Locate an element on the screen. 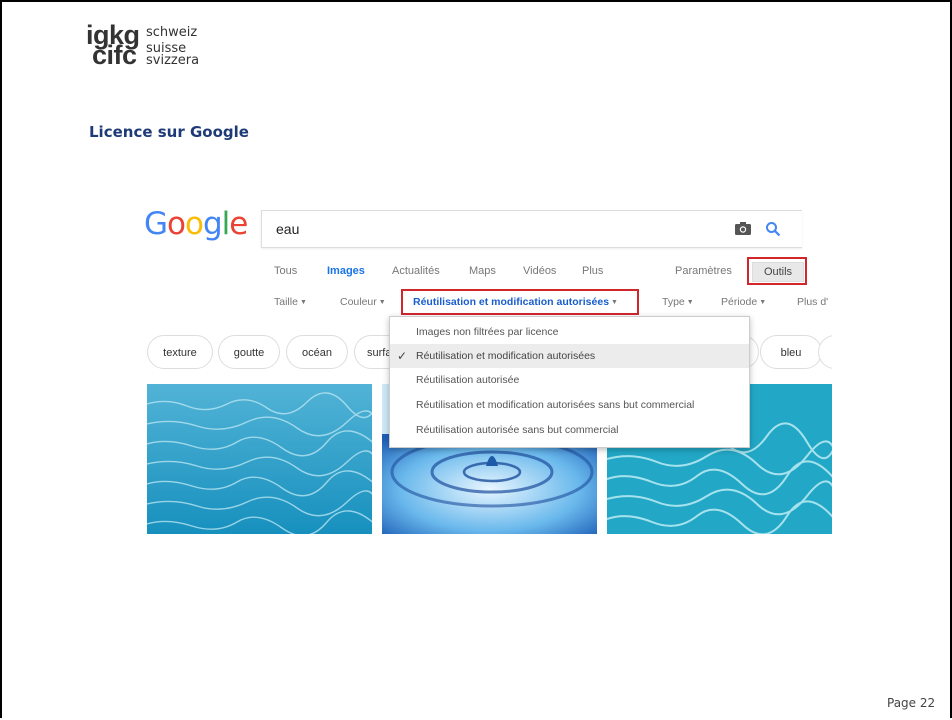 The height and width of the screenshot is (720, 952). google-logo: Google is located at coordinates (196, 224).